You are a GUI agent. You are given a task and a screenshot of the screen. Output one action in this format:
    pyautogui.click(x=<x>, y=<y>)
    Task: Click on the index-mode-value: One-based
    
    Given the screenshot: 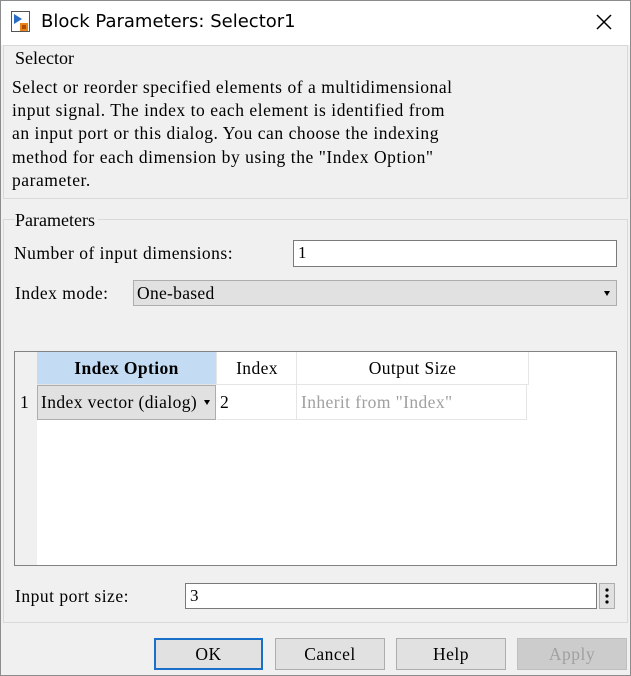 What is the action you would take?
    pyautogui.click(x=176, y=293)
    